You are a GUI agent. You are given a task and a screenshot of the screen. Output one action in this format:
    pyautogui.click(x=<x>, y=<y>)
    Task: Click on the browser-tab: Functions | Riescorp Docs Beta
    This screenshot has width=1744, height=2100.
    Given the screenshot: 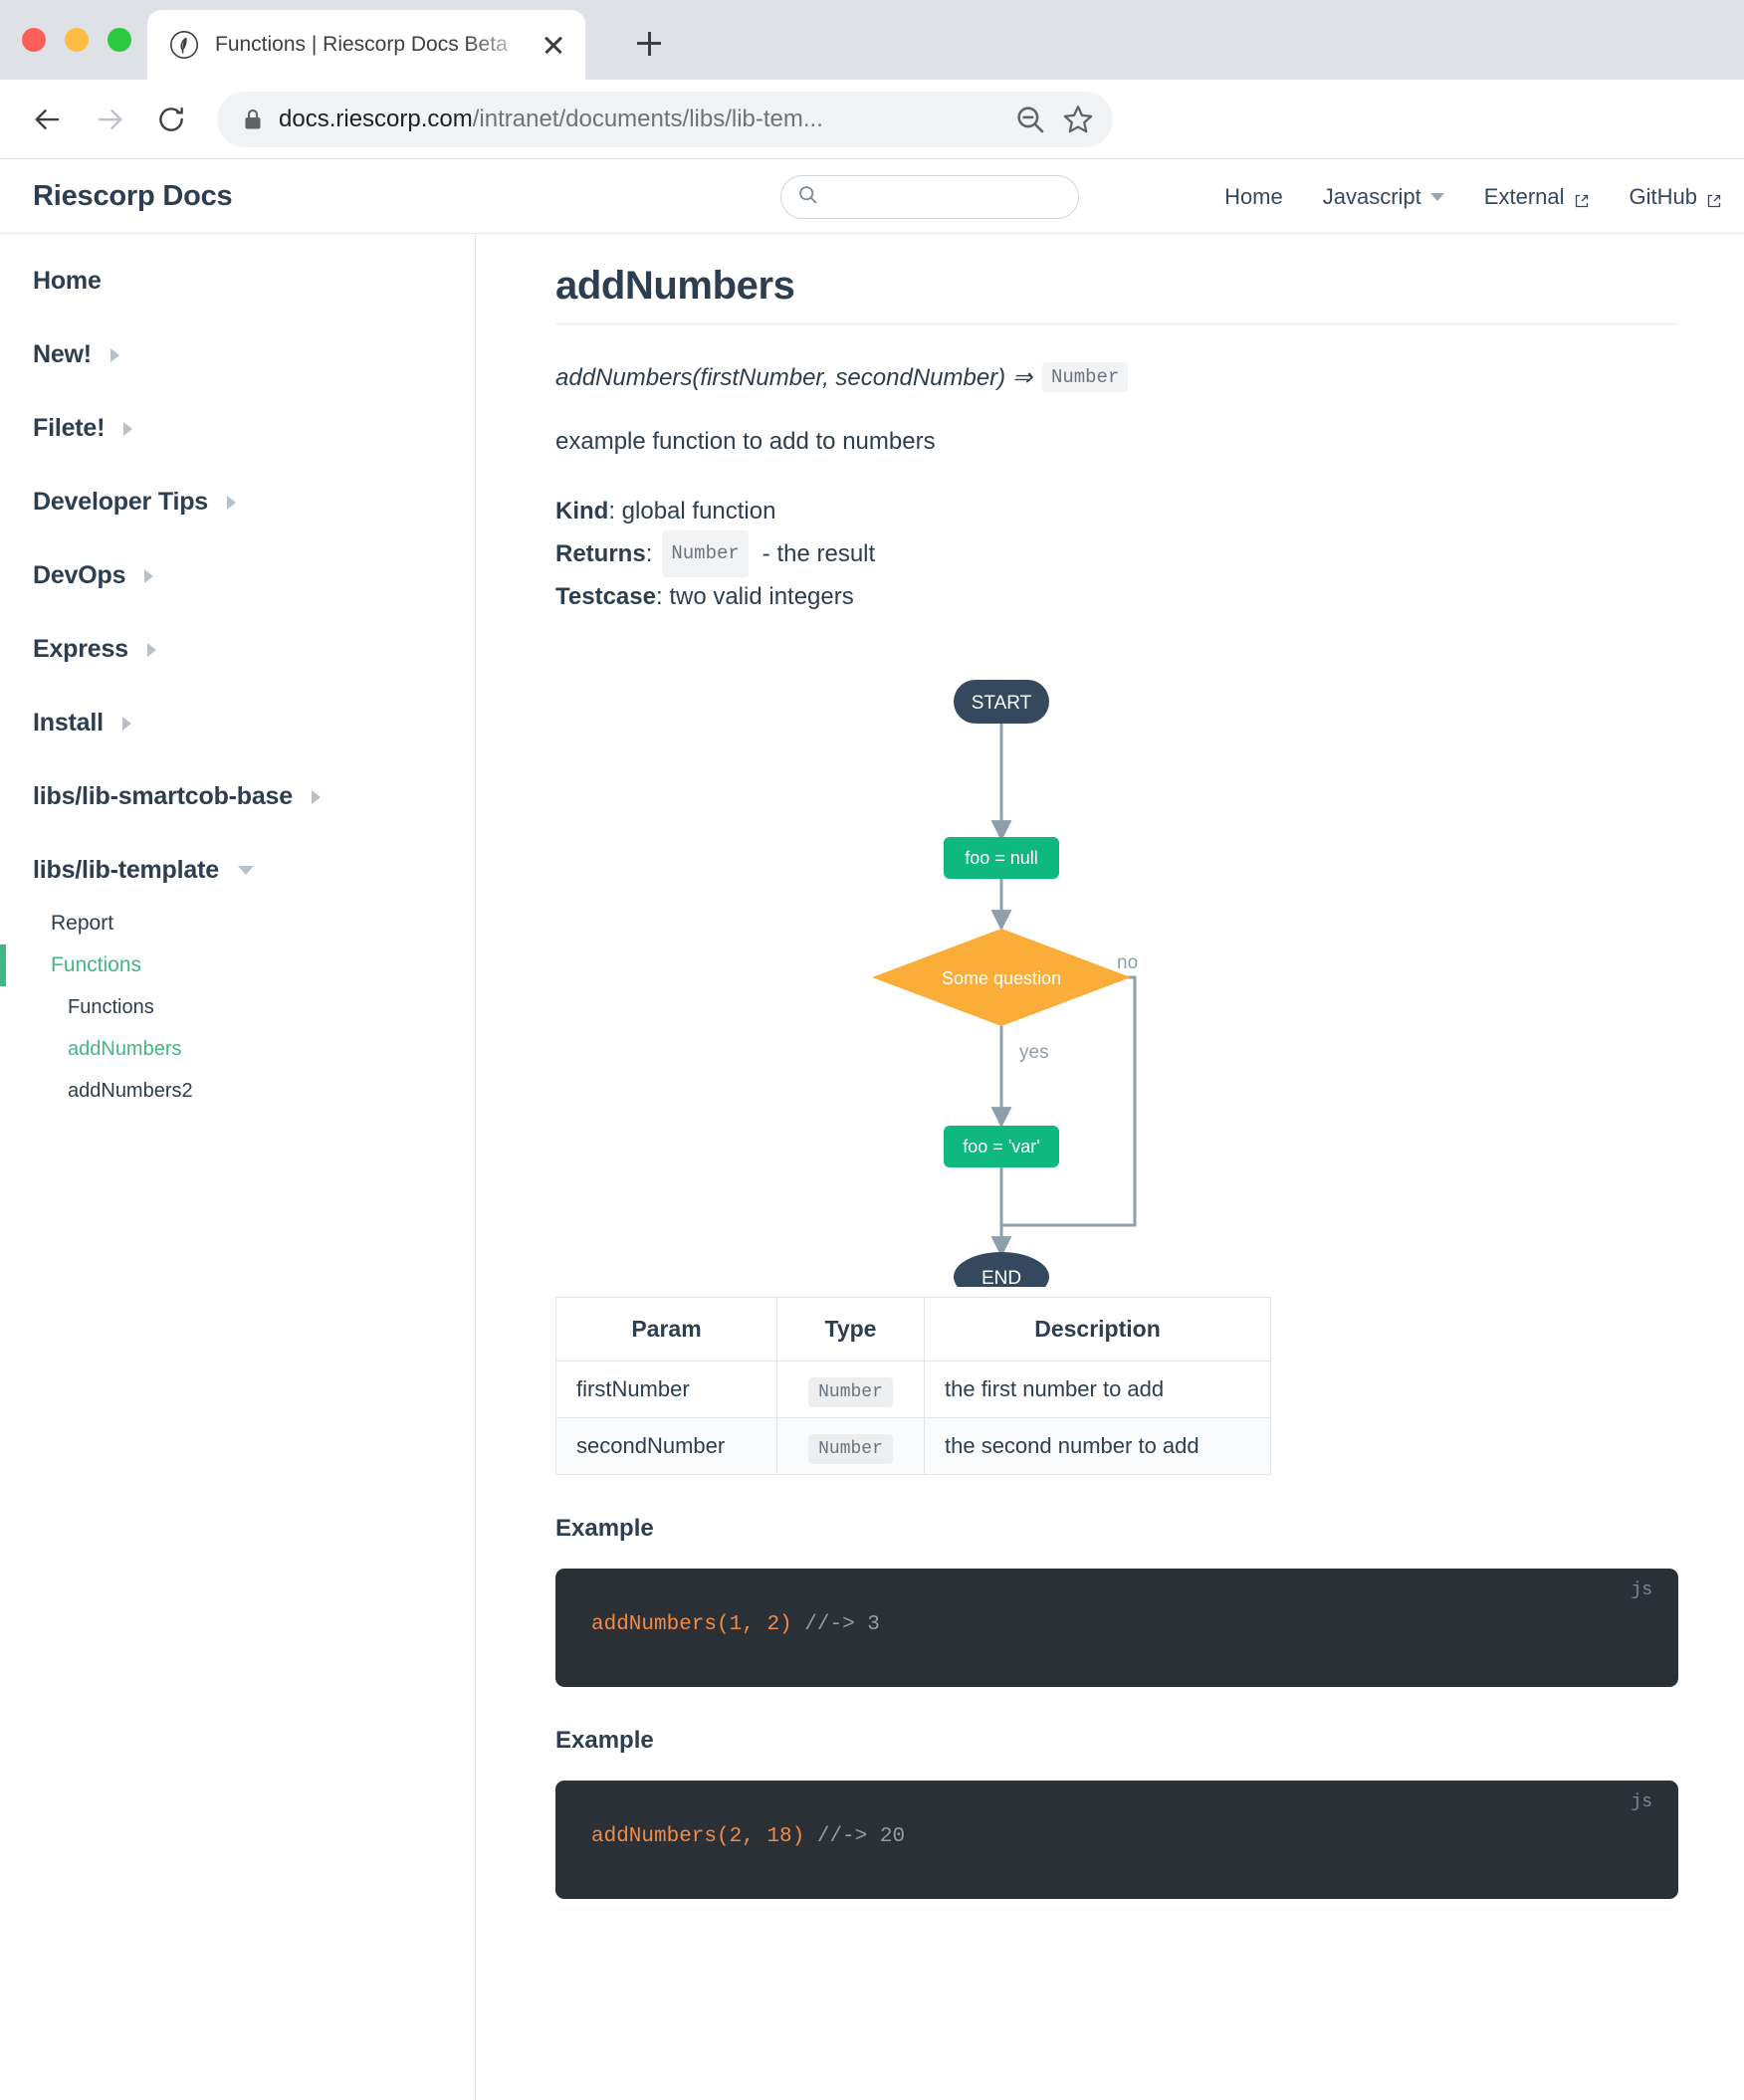 What is the action you would take?
    pyautogui.click(x=366, y=45)
    